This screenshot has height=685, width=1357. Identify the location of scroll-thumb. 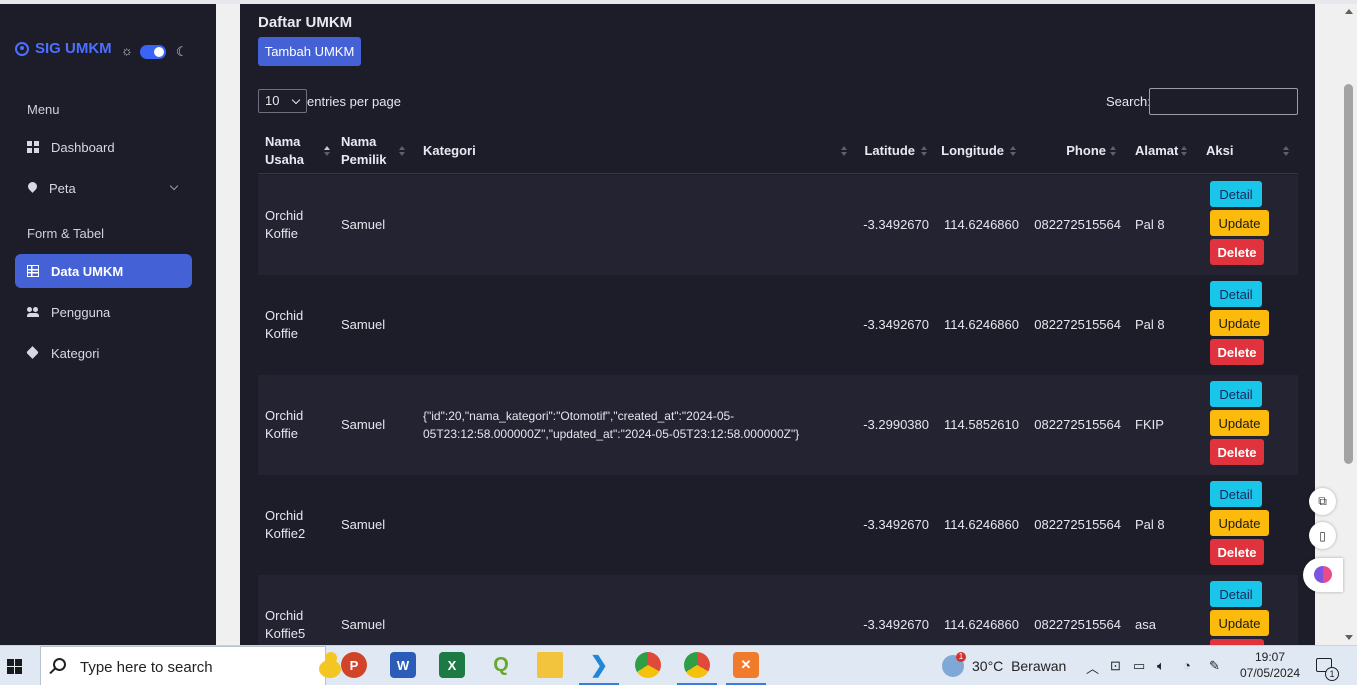
(1348, 274).